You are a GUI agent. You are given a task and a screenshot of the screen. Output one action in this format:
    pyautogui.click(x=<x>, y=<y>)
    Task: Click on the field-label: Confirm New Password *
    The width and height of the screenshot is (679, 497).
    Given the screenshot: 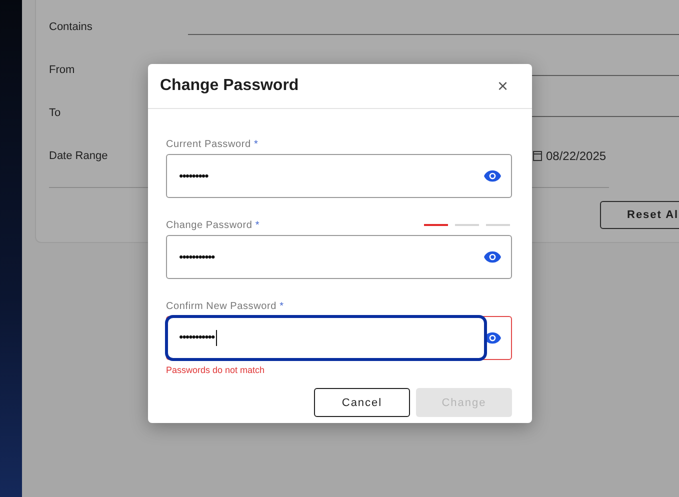 What is the action you would take?
    pyautogui.click(x=225, y=306)
    